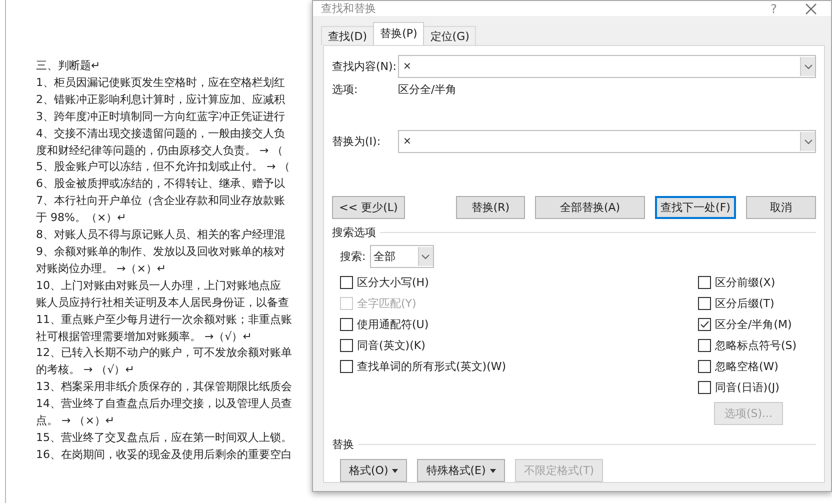 Image resolution: width=832 pixels, height=503 pixels. Describe the element at coordinates (164, 167) in the screenshot. I see `document-text-line: 5、股金账户可以冻结，但不允许扣划或止付。 → （` at that location.